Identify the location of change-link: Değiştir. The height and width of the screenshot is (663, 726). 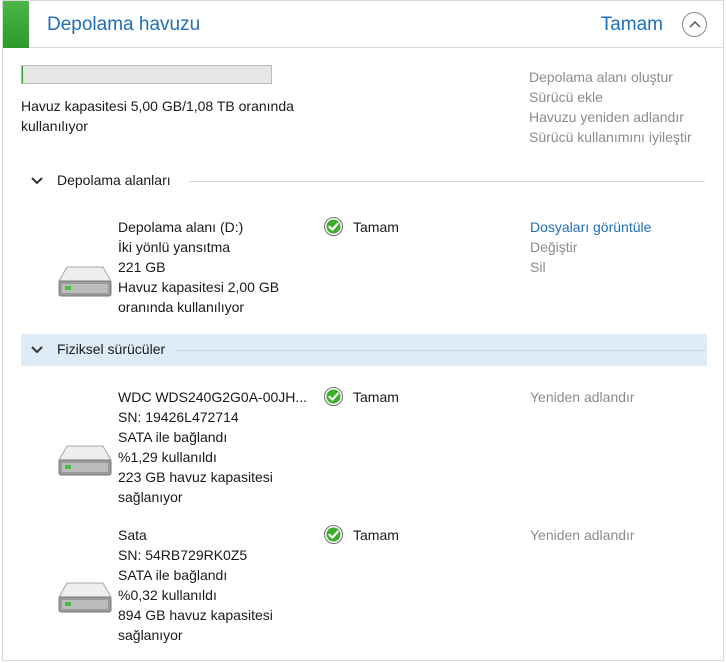
(590, 247).